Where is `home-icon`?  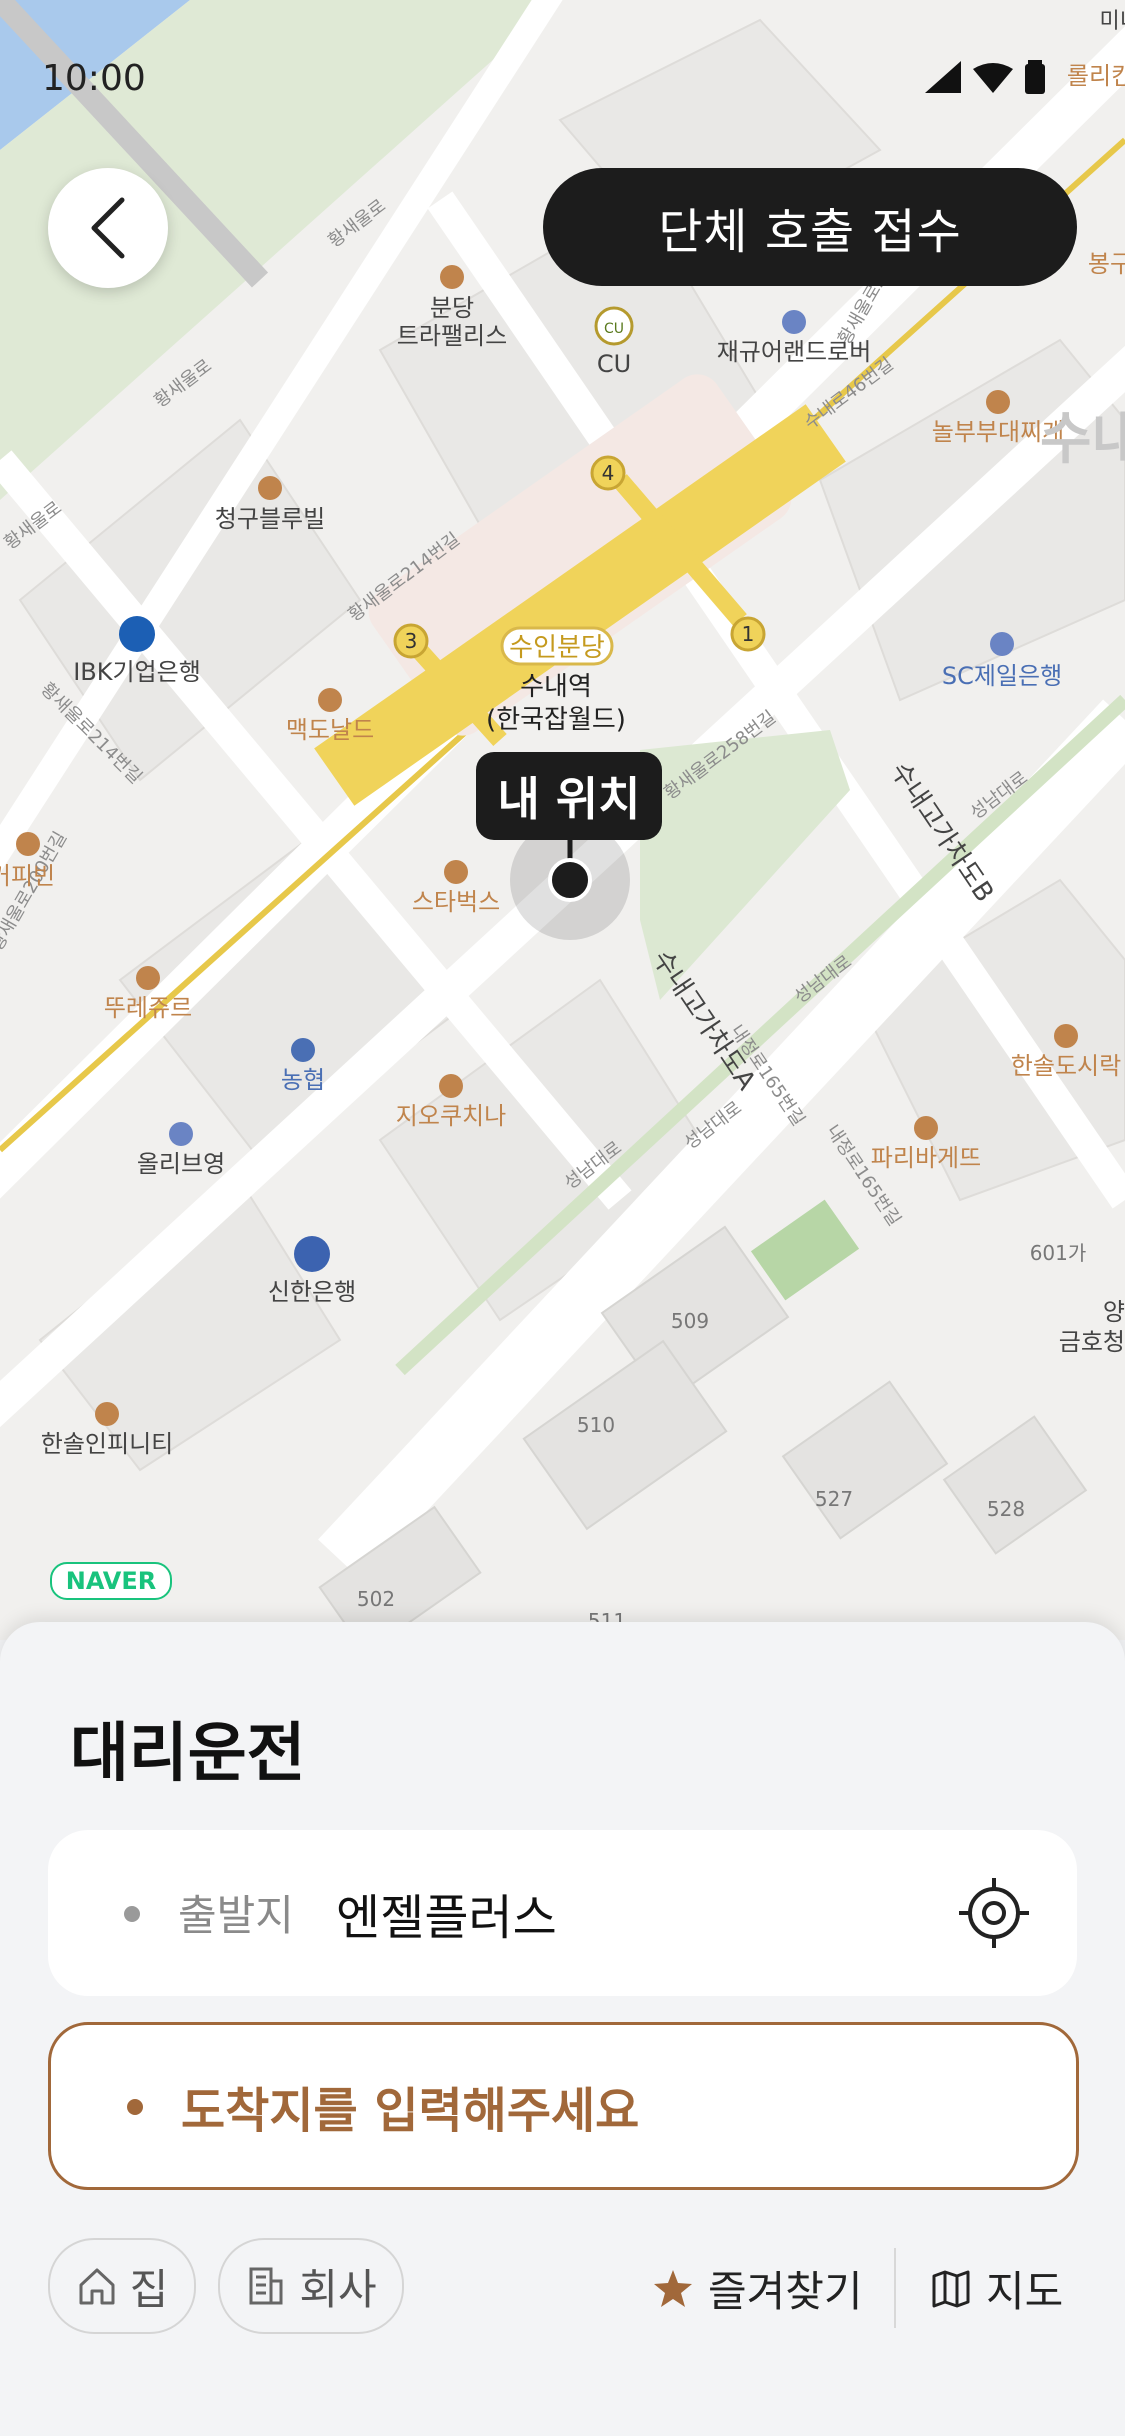 home-icon is located at coordinates (97, 2286).